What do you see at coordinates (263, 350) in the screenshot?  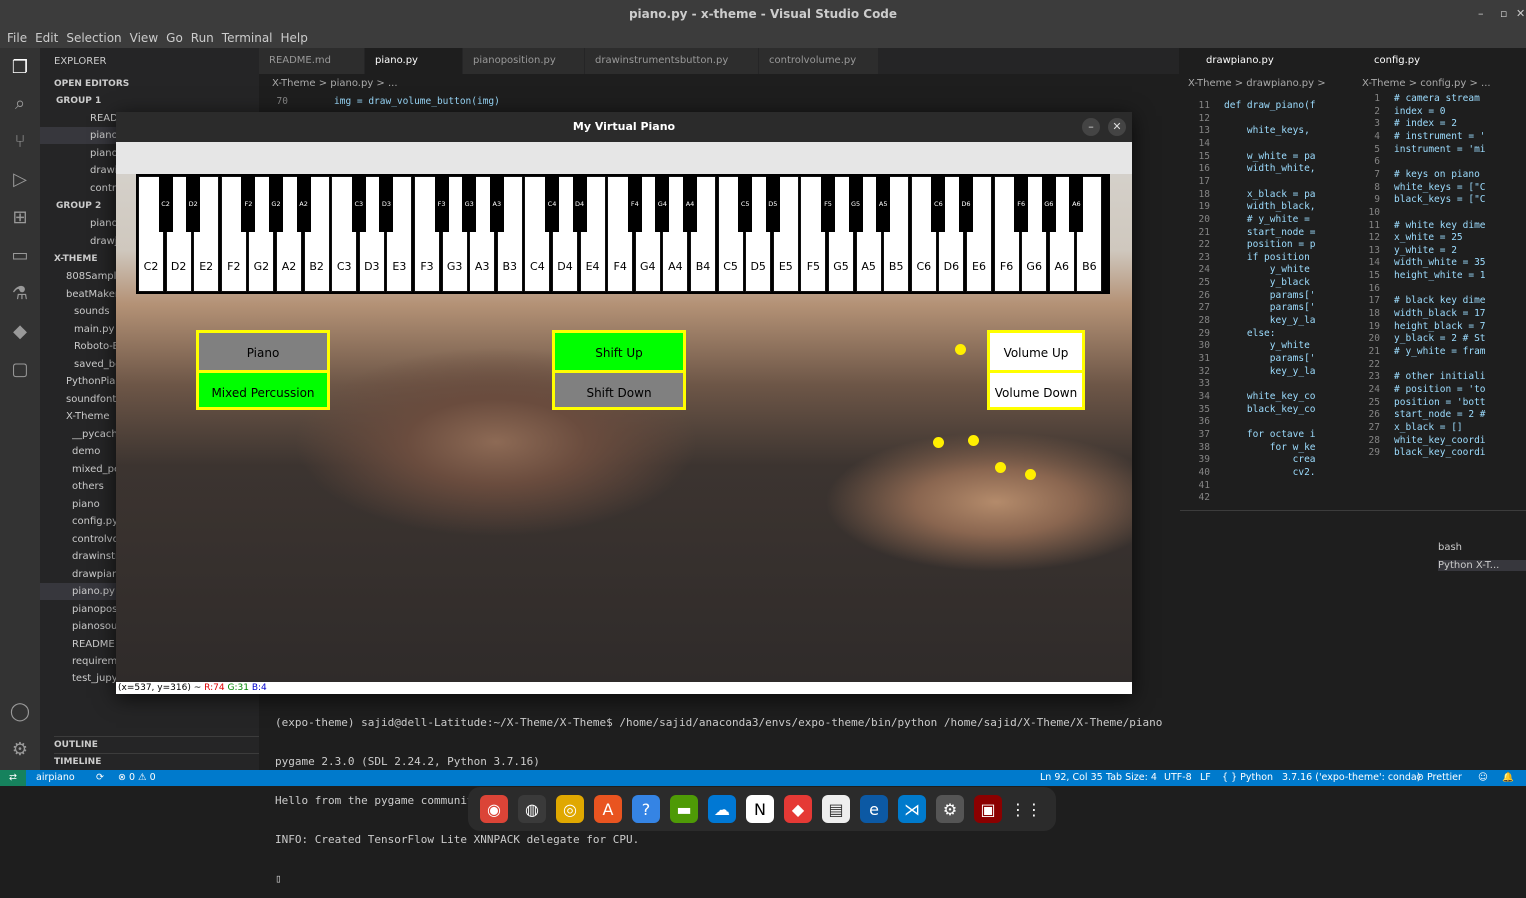 I see `piano-instrument-button: Piano` at bounding box center [263, 350].